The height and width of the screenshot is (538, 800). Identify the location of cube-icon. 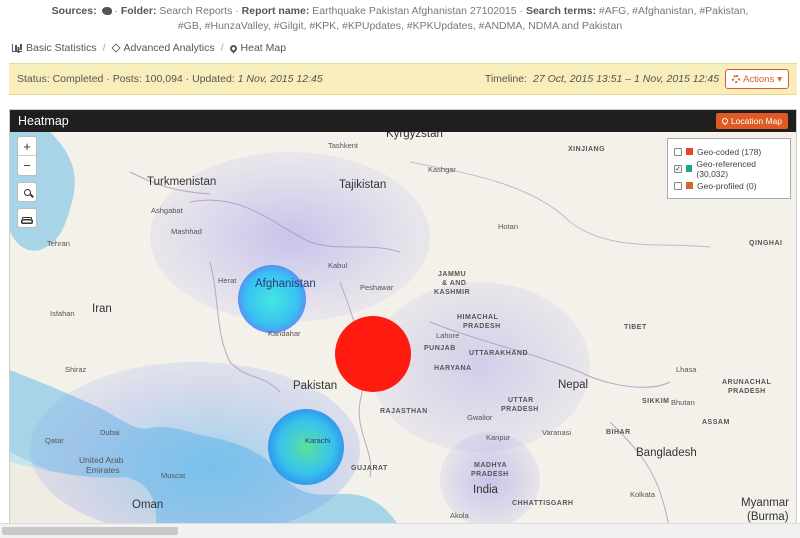
(116, 48).